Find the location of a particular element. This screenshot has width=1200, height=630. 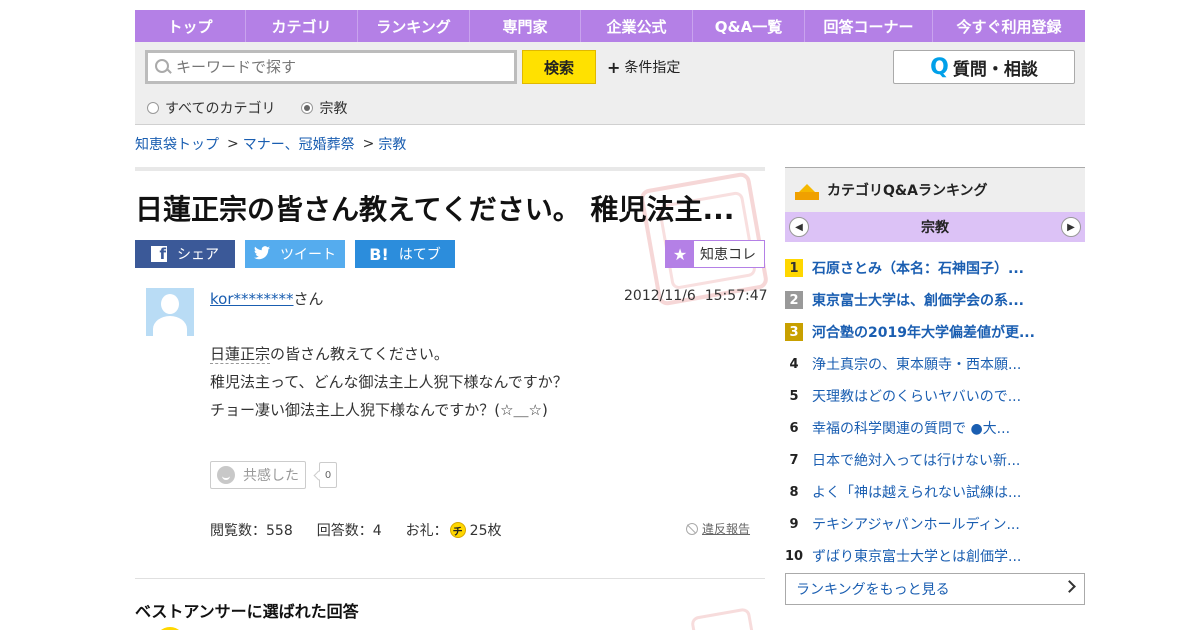

ask-question-button: Q 質問・相談 is located at coordinates (984, 67).